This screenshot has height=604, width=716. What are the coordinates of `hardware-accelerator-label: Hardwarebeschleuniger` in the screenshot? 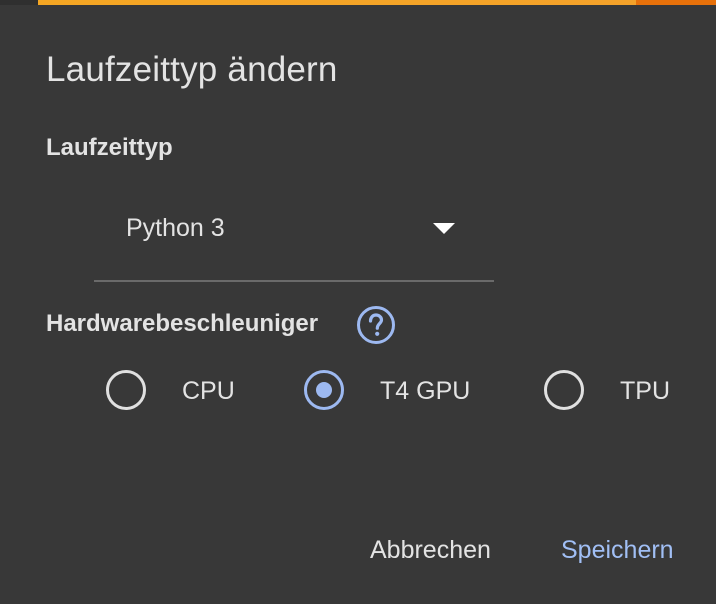 It's located at (182, 323).